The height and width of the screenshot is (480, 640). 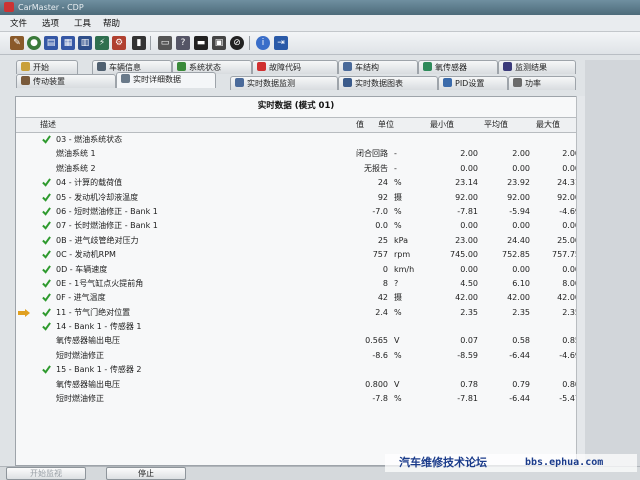 I want to click on table-row: 11 - 节气门绝对位置 2.4% 2.35 2.35 2.35, so click(x=298, y=313).